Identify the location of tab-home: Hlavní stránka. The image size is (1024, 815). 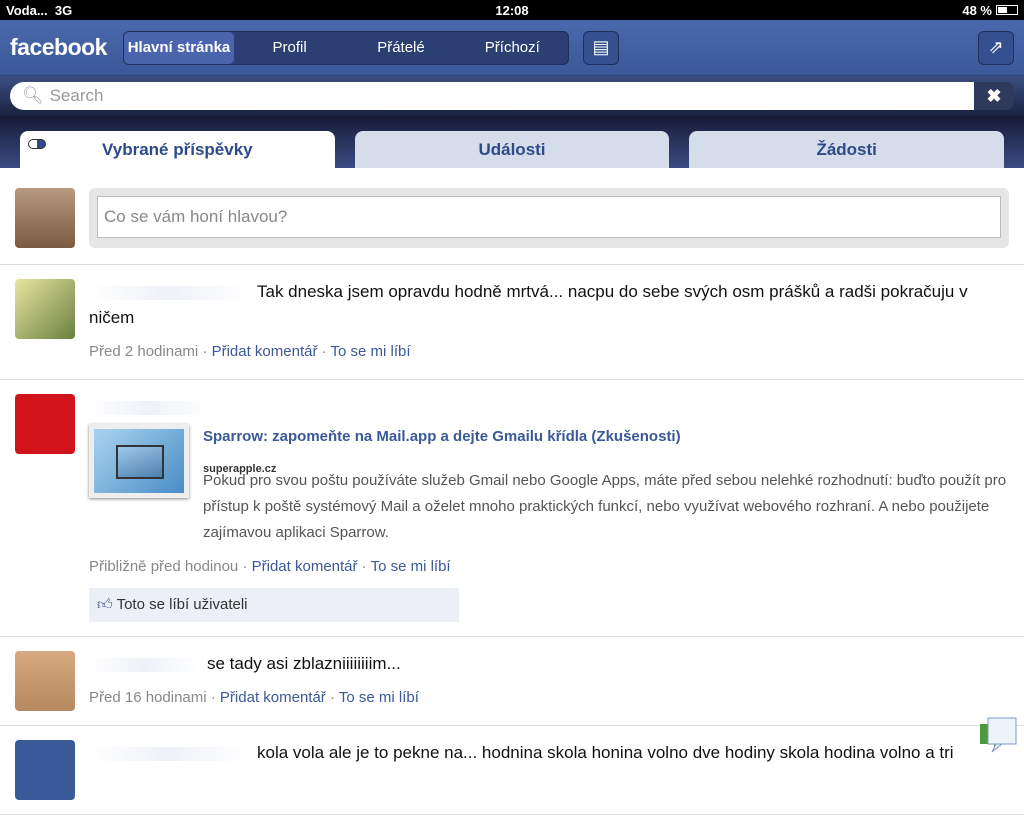
(178, 47).